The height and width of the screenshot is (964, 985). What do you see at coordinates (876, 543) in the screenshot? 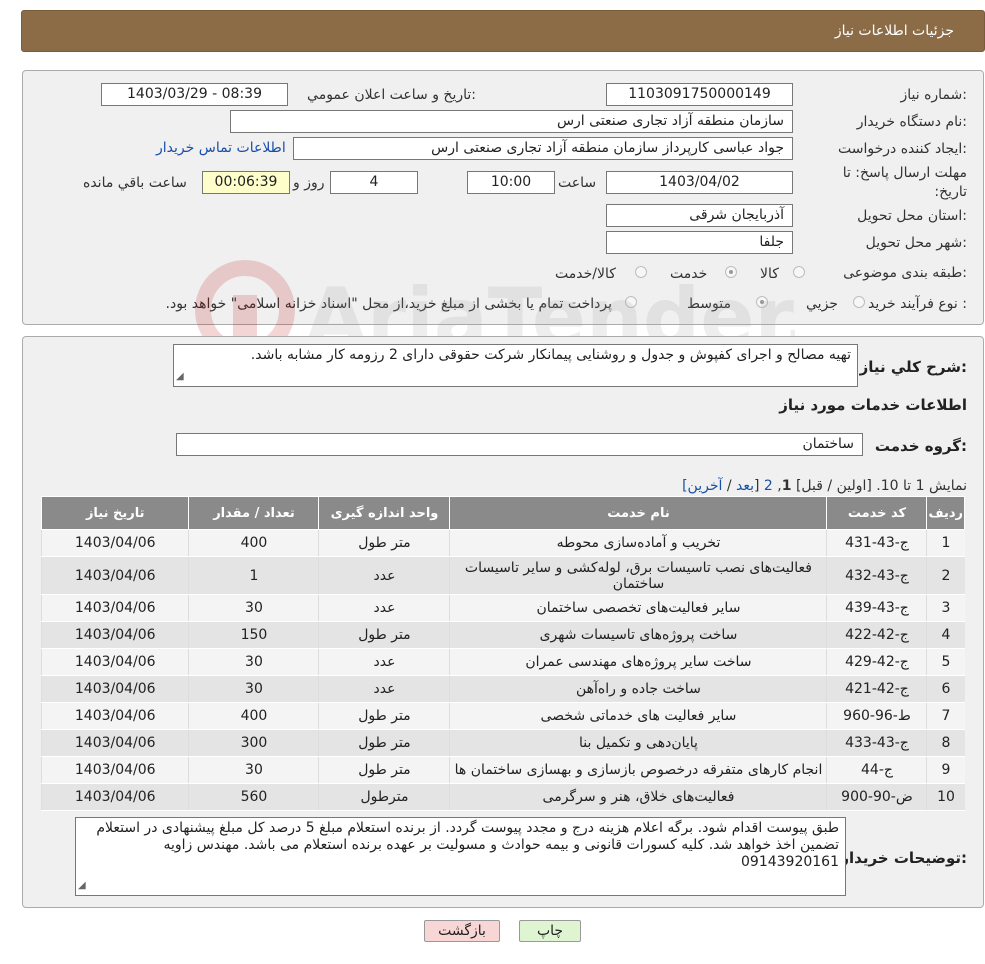
I see `service-code: ج-43-431` at bounding box center [876, 543].